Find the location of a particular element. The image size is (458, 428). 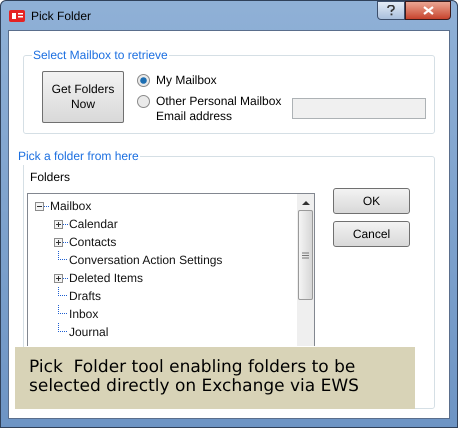

collapse-toggle-icon is located at coordinates (42, 206).